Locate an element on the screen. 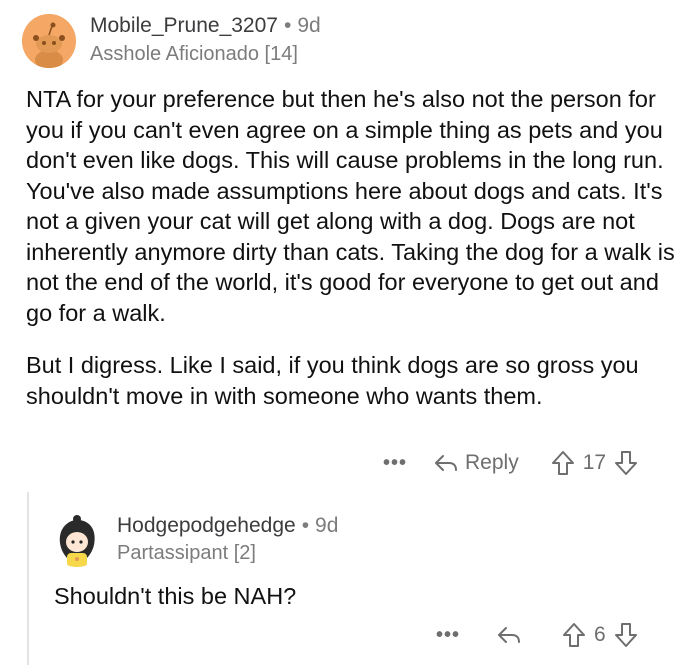 The width and height of the screenshot is (700, 665). vote-controls: 17 is located at coordinates (594, 463).